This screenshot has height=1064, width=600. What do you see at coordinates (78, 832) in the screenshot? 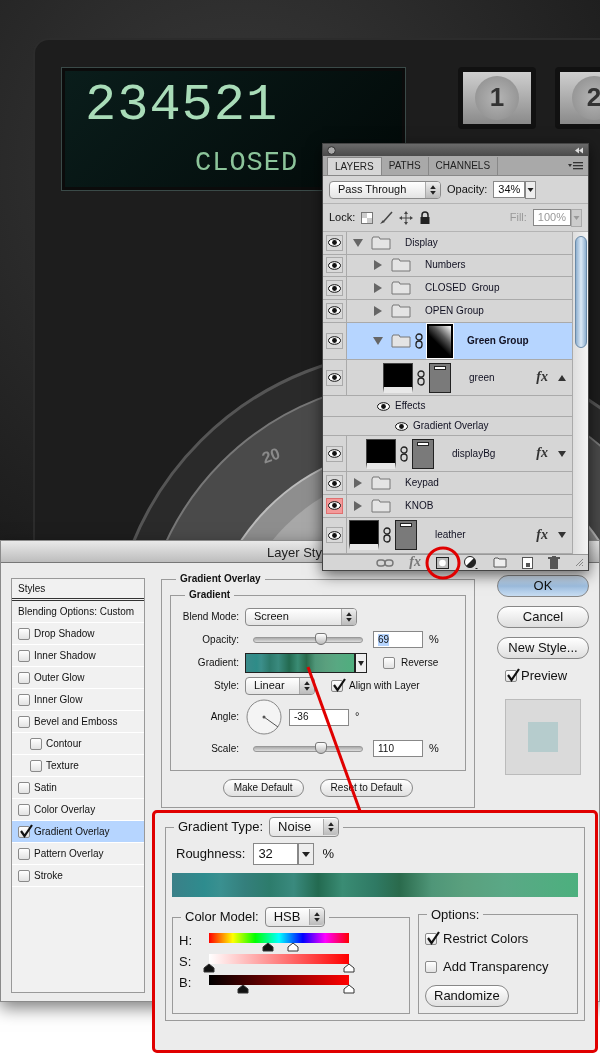
I see `list-item: Gradient Overlay` at bounding box center [78, 832].